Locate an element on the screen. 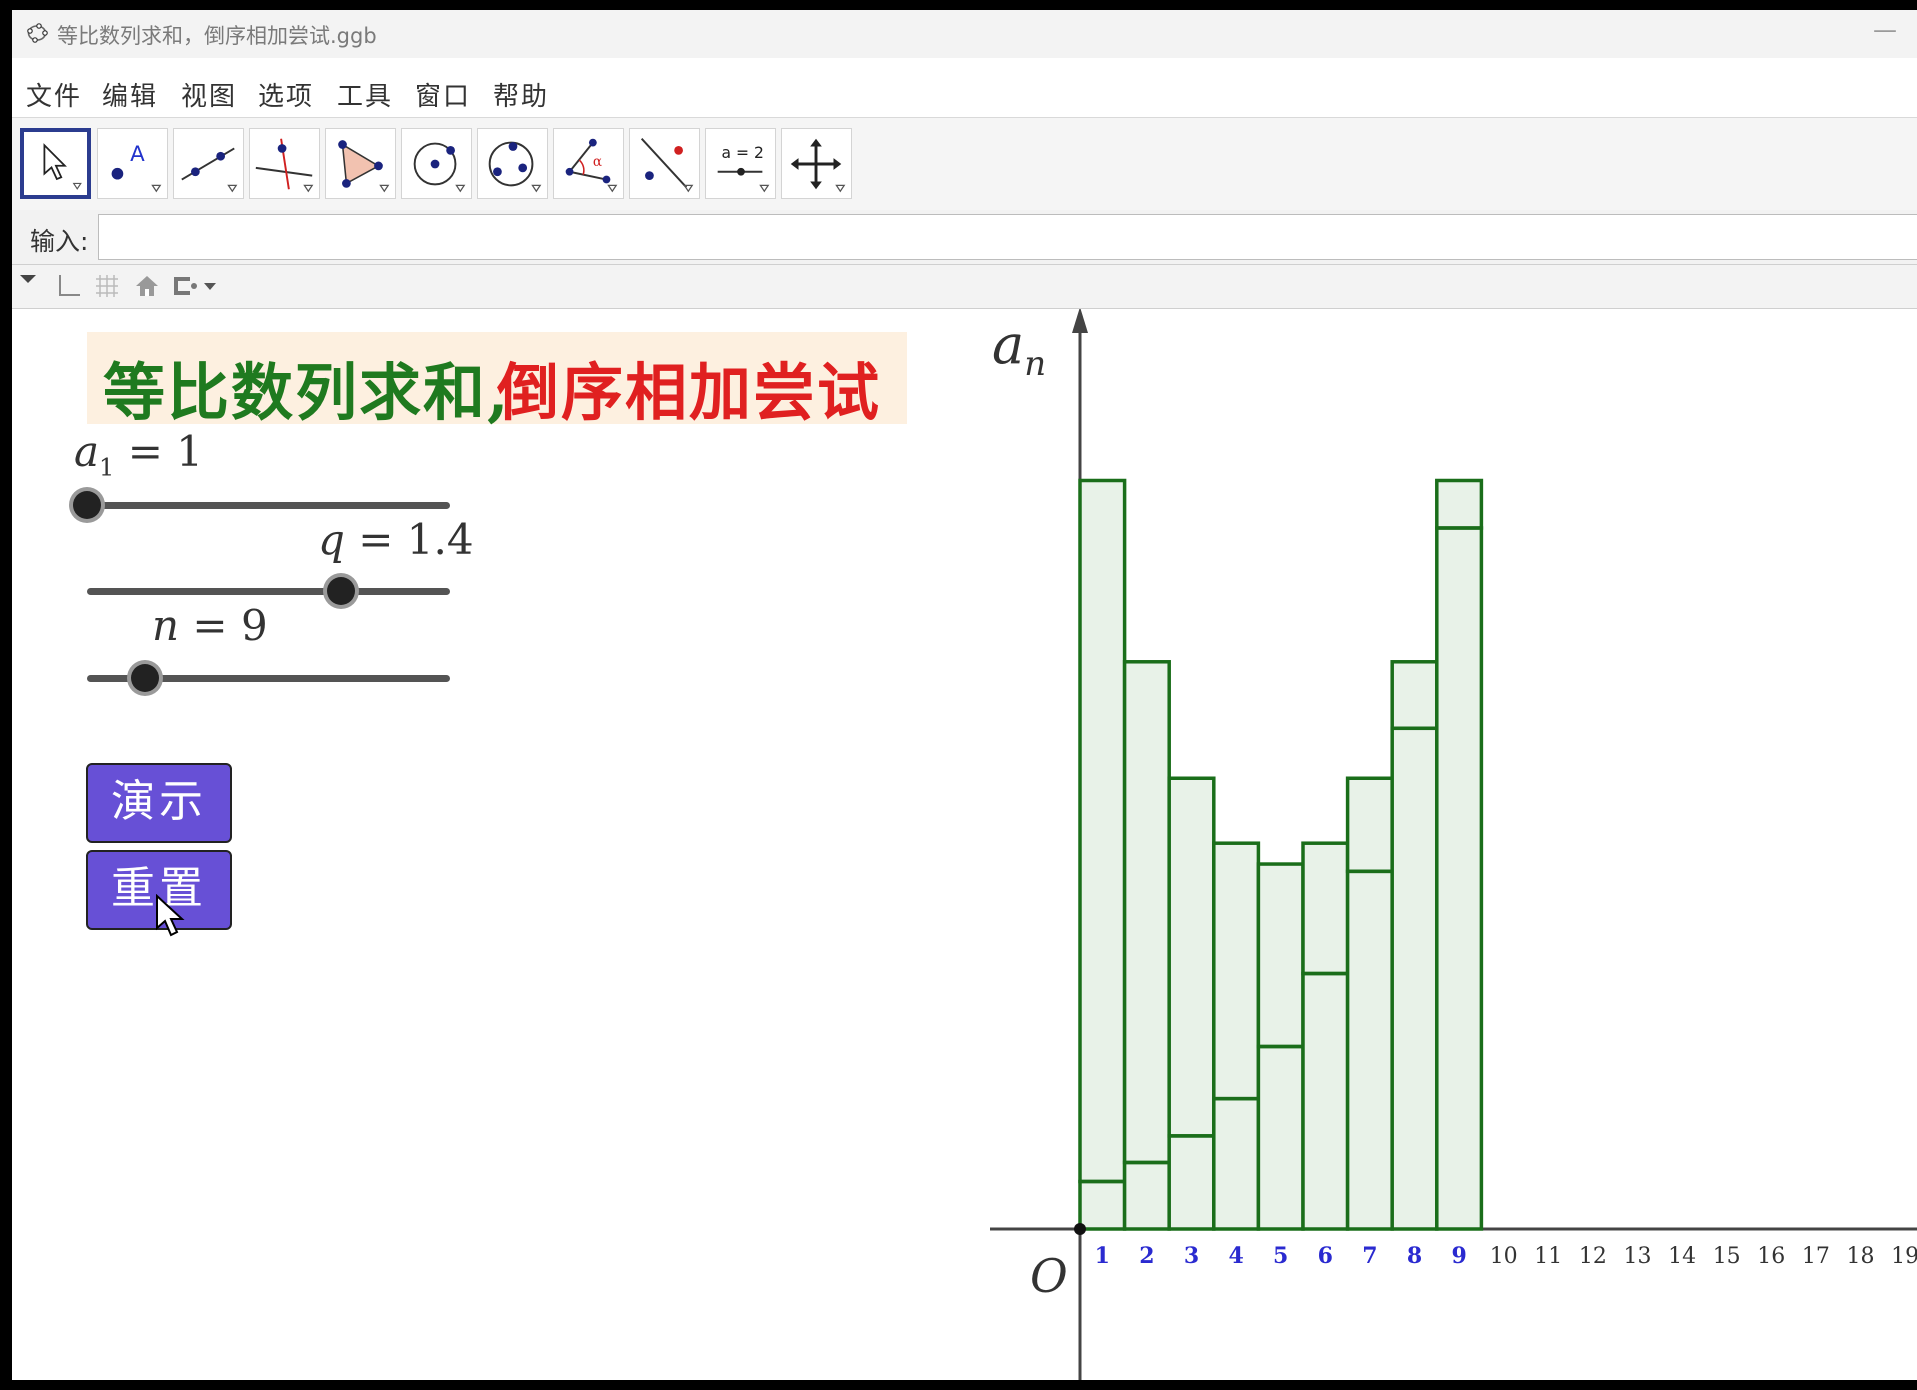  move-arrows-icon is located at coordinates (818, 165).